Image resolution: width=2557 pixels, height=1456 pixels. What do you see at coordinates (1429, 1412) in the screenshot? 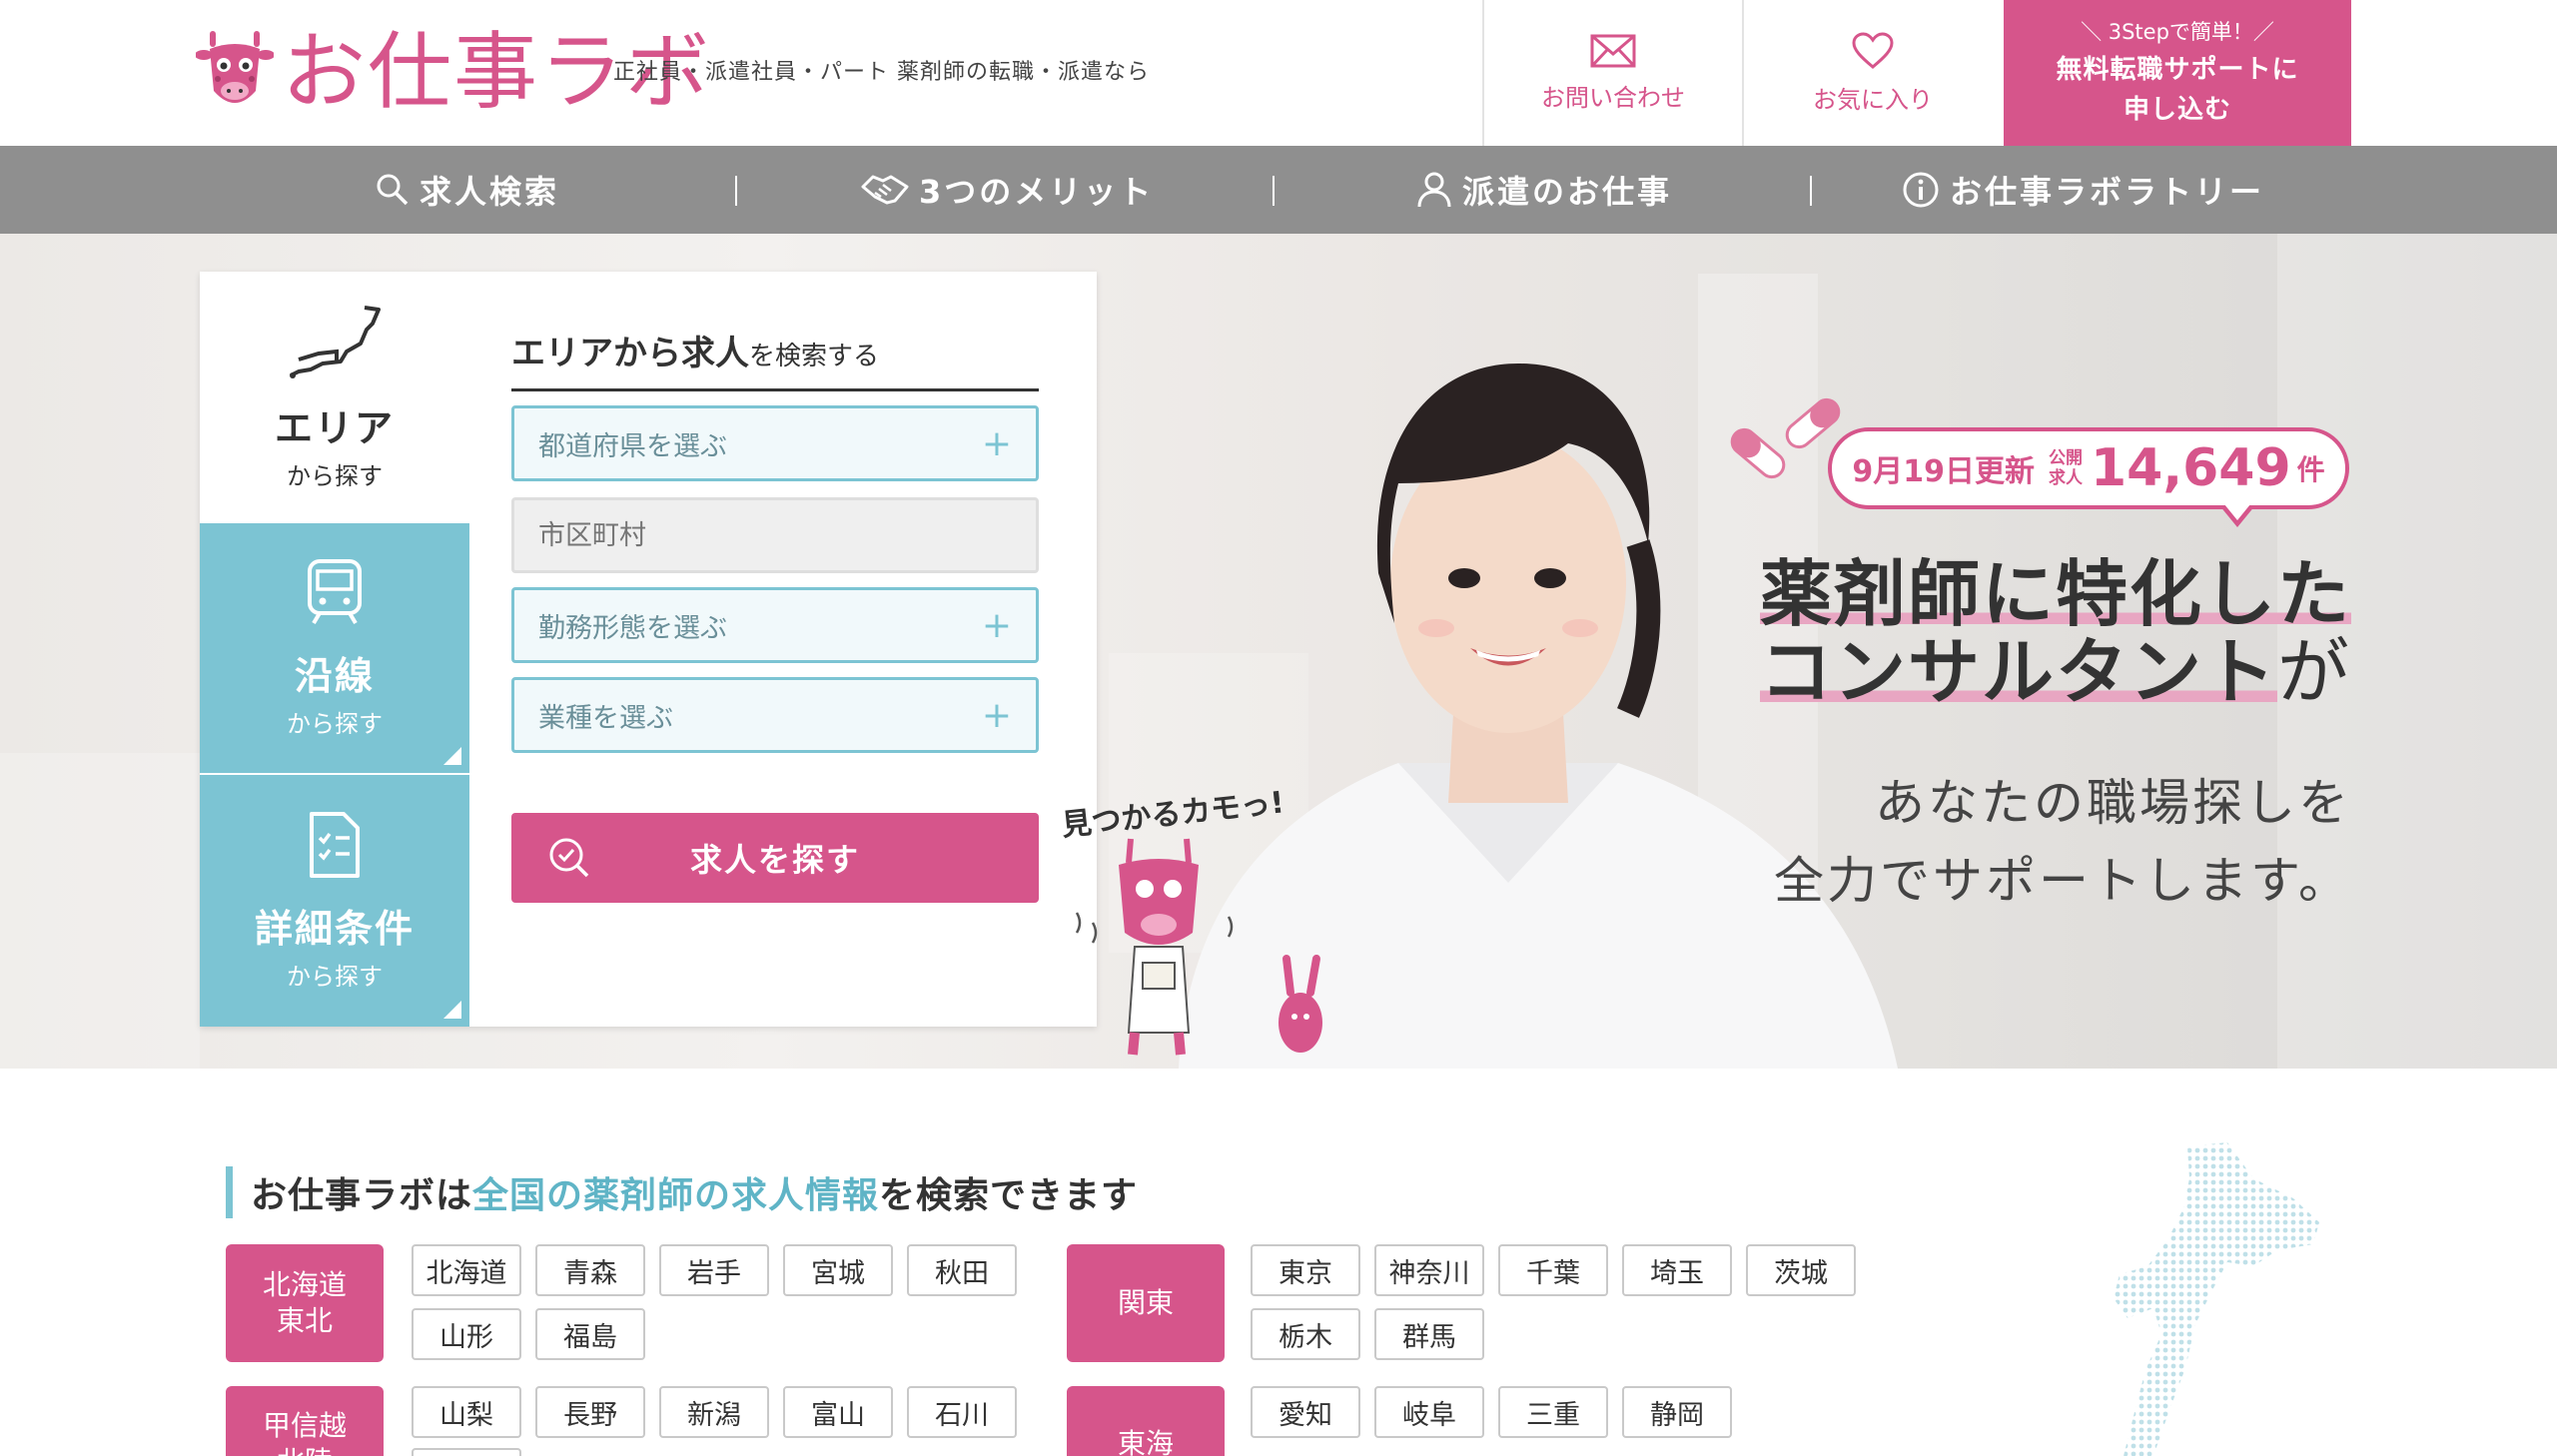
I see `pref-button: 岐阜` at bounding box center [1429, 1412].